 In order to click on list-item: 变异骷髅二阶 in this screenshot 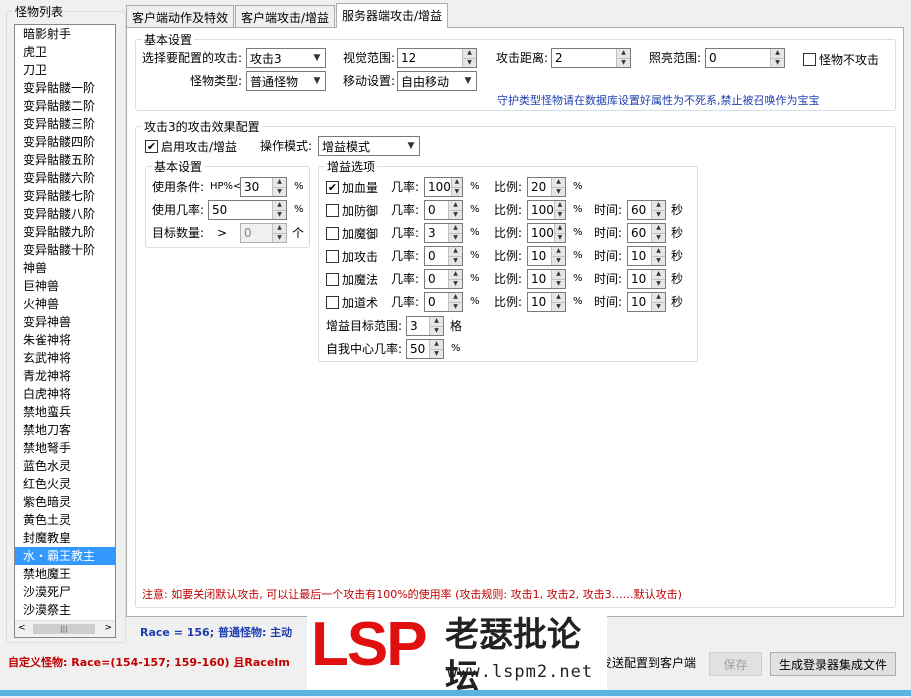, I will do `click(65, 106)`.